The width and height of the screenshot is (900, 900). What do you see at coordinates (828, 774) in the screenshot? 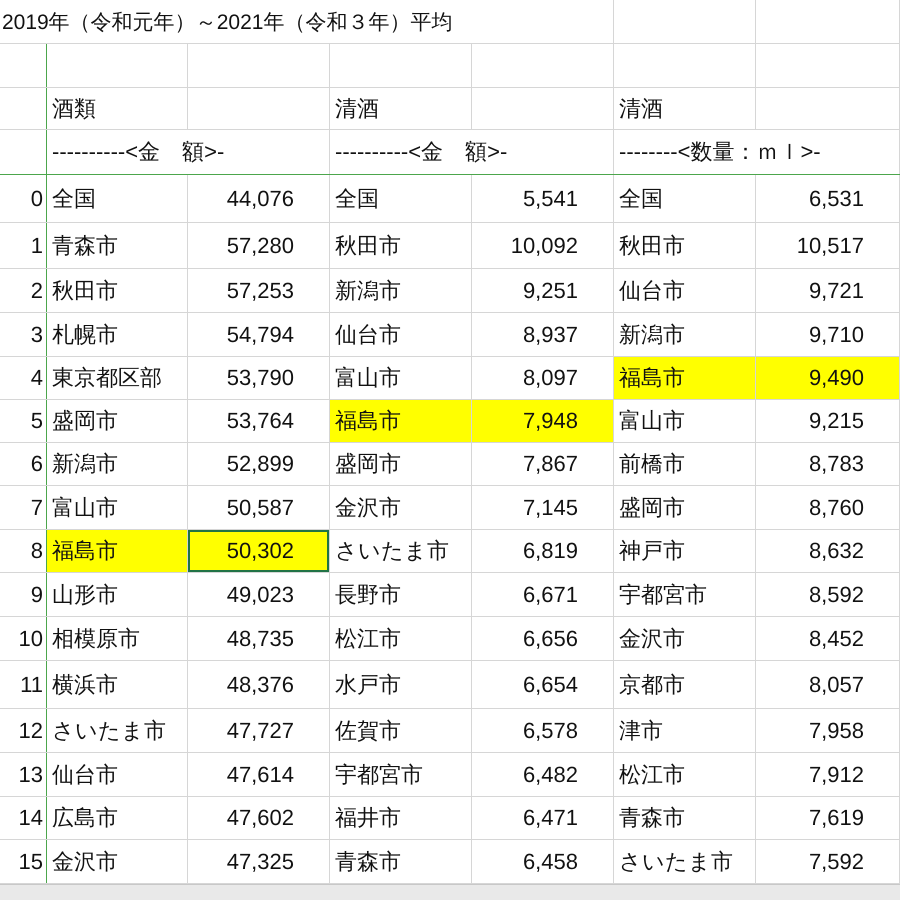
I see `amount-cell: 7,912` at bounding box center [828, 774].